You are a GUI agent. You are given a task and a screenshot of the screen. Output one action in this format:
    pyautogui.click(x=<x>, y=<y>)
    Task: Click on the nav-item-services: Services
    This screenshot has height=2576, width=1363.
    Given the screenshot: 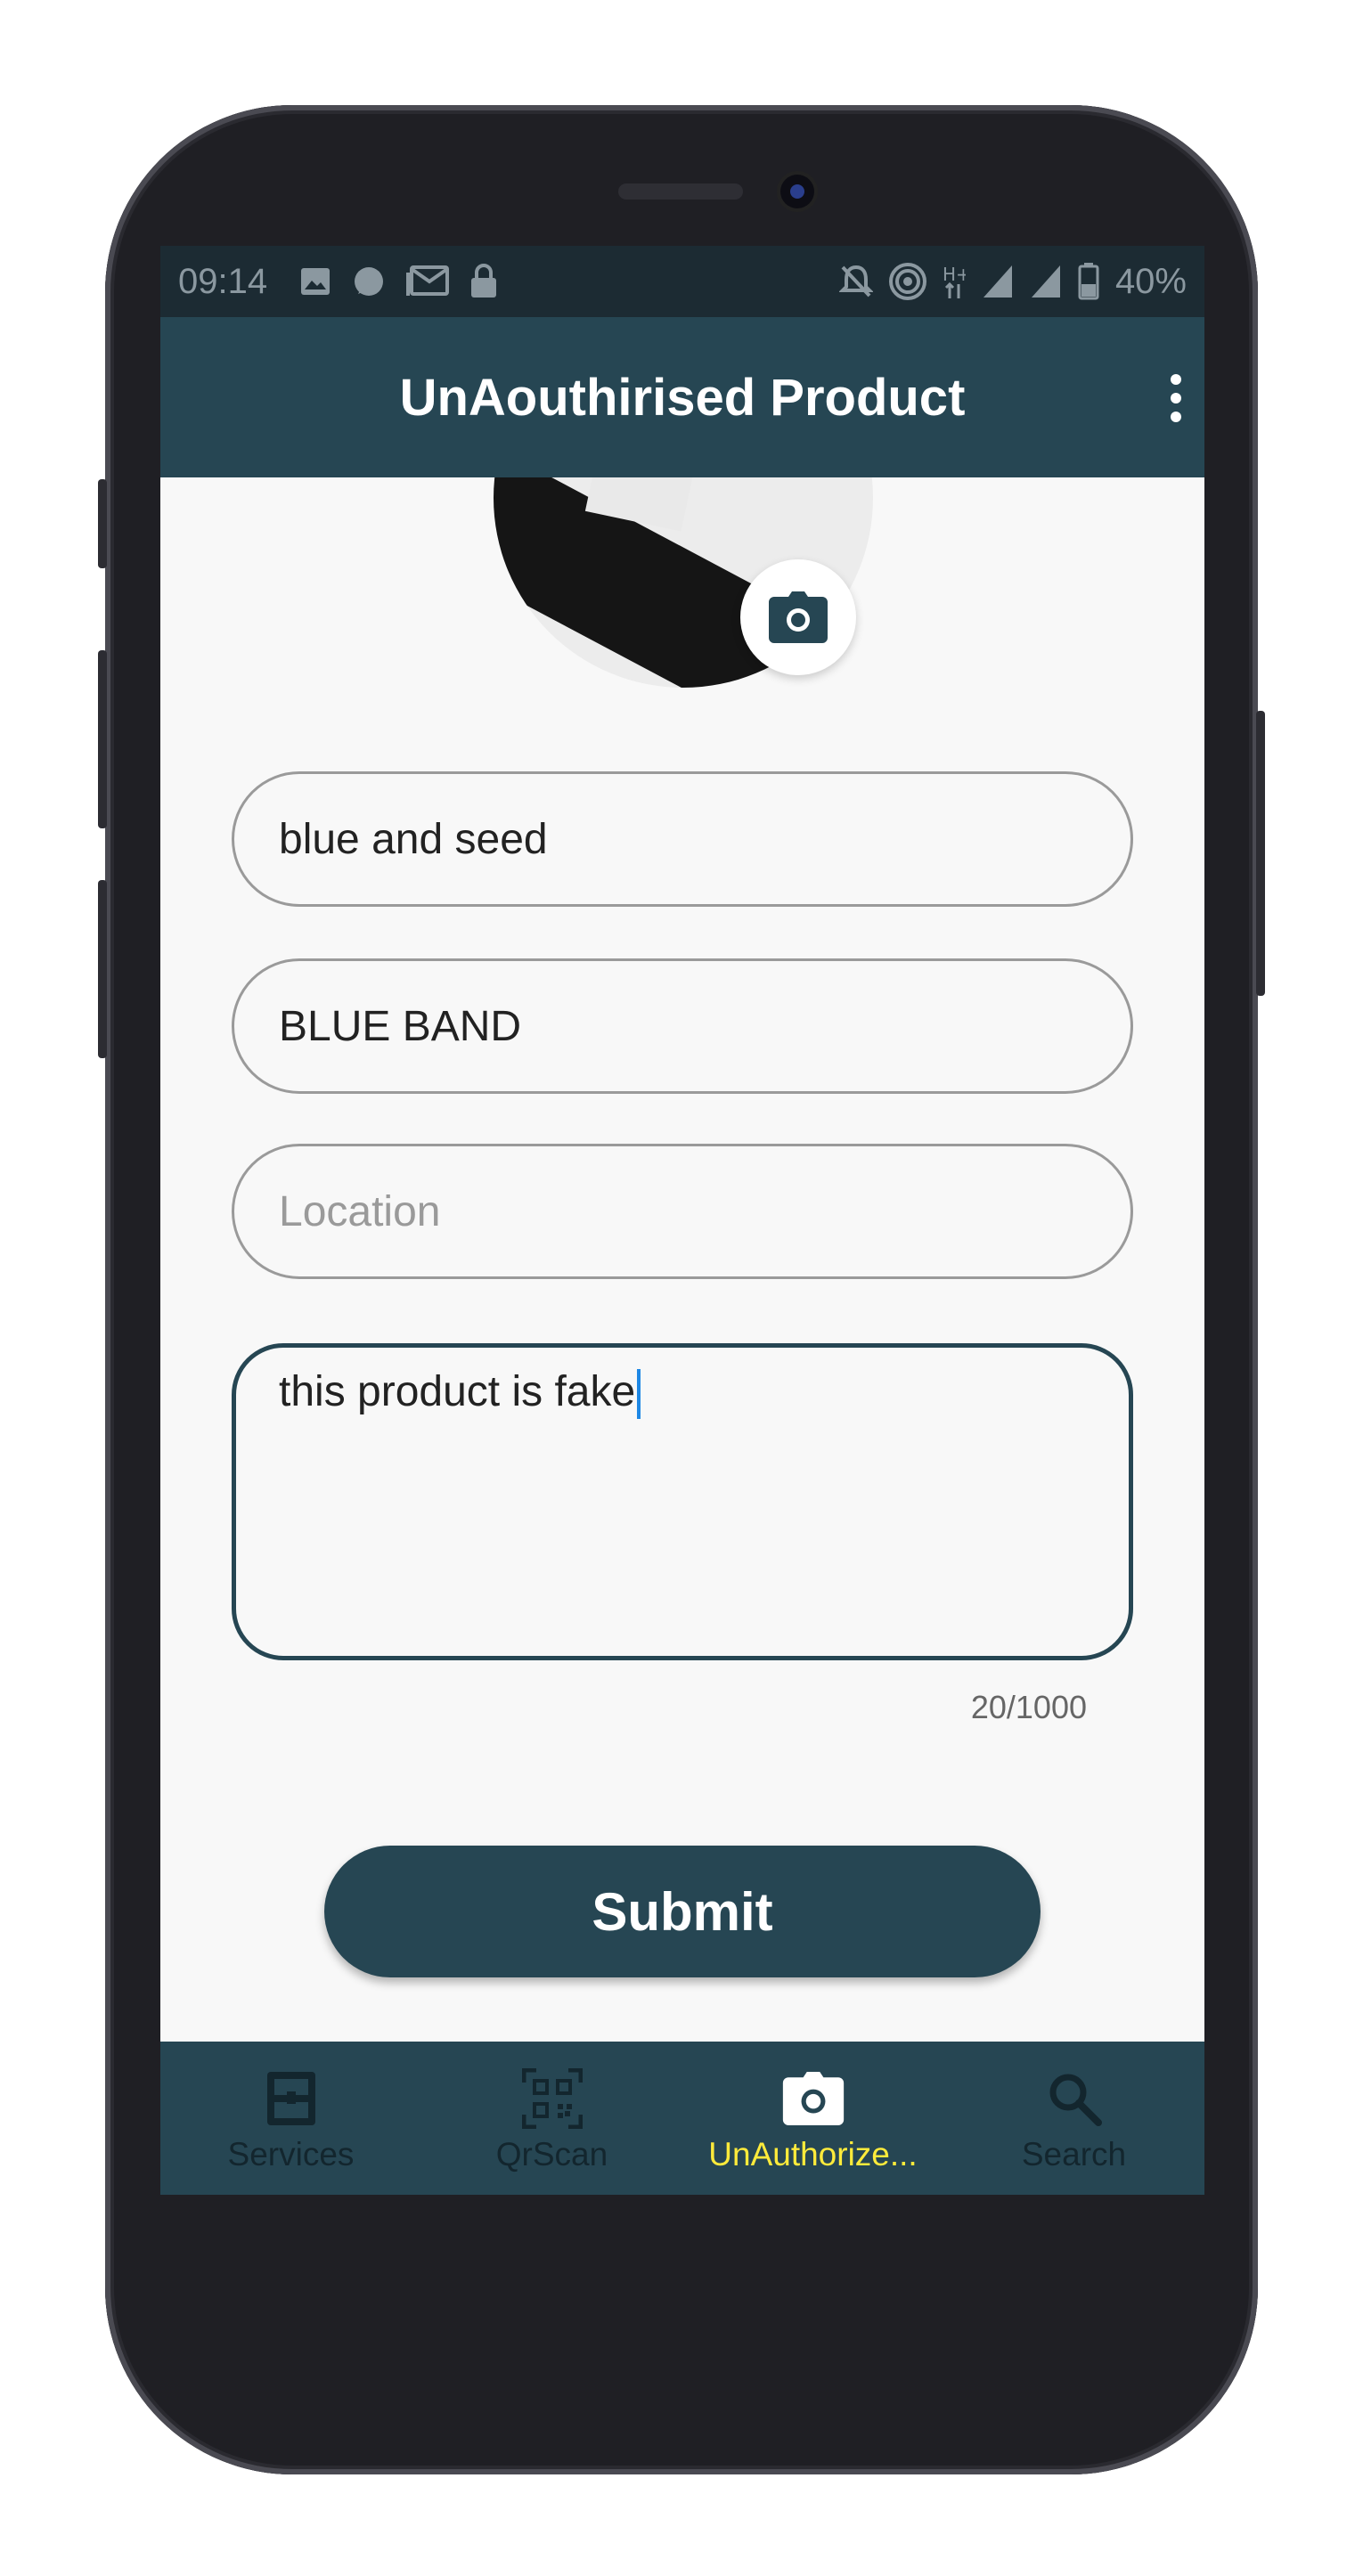 What is the action you would take?
    pyautogui.click(x=291, y=2118)
    